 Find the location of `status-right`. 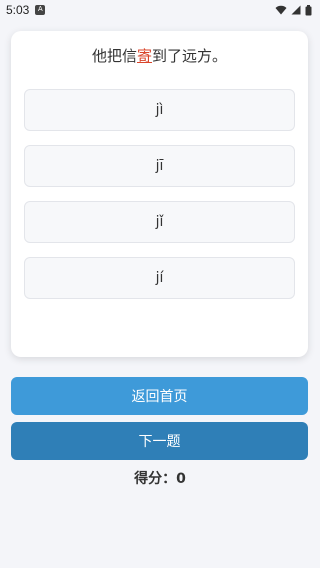

status-right is located at coordinates (293, 10).